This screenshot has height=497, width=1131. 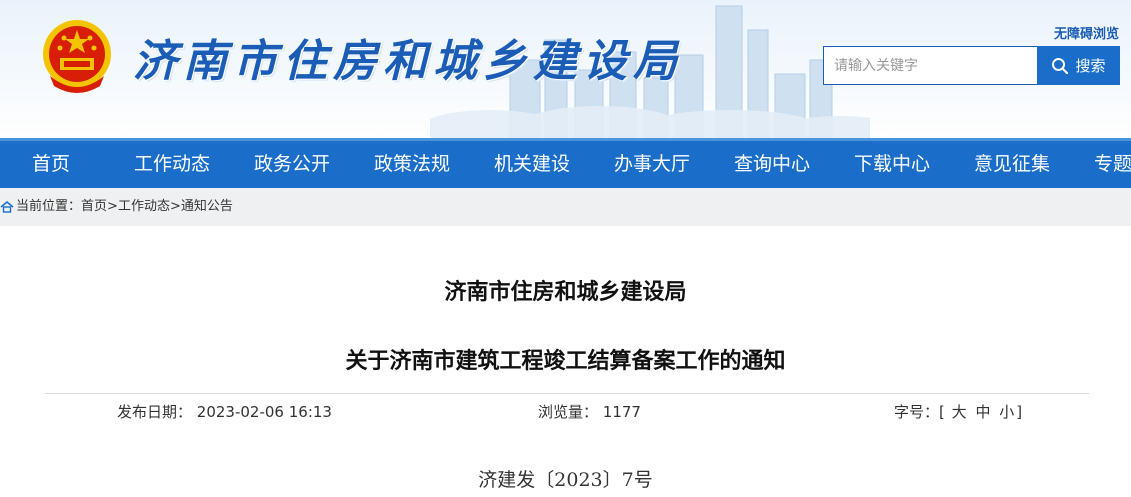 What do you see at coordinates (772, 164) in the screenshot?
I see `nav-item-query-center: 查询中心` at bounding box center [772, 164].